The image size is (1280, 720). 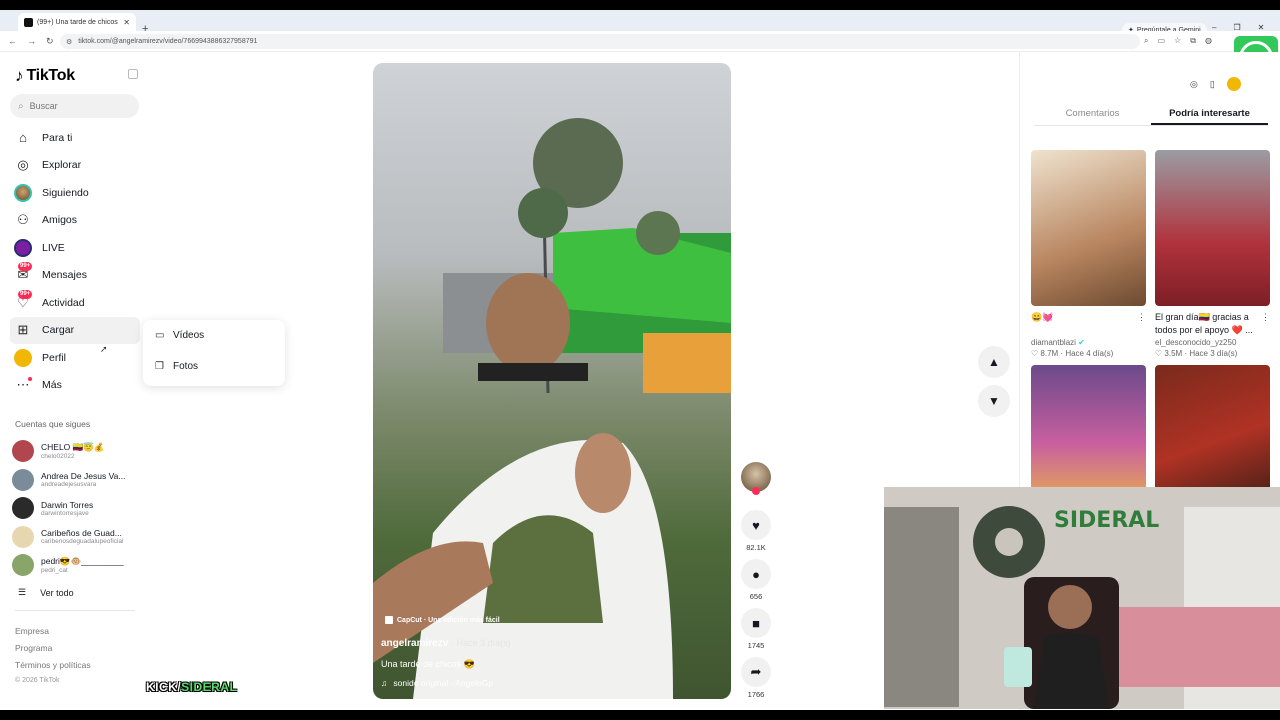 What do you see at coordinates (53, 247) in the screenshot?
I see `nav-label: LIVE` at bounding box center [53, 247].